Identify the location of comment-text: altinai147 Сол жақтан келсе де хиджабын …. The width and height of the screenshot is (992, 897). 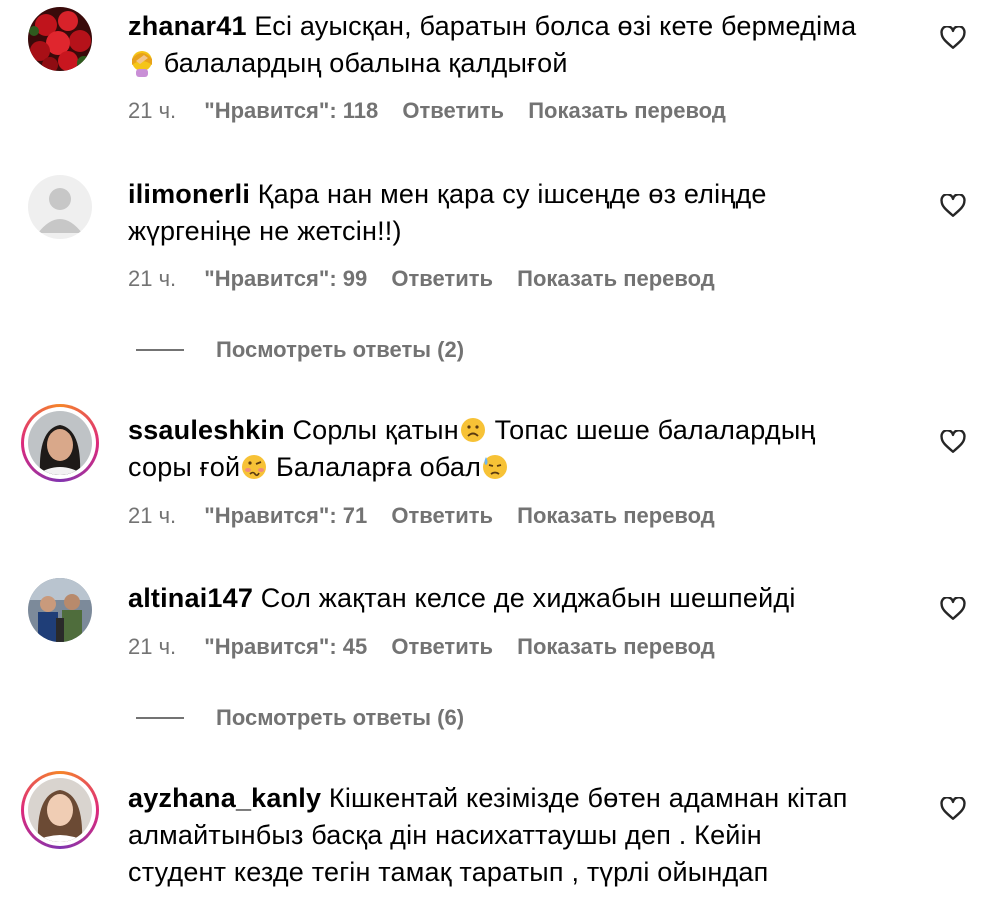
(520, 598).